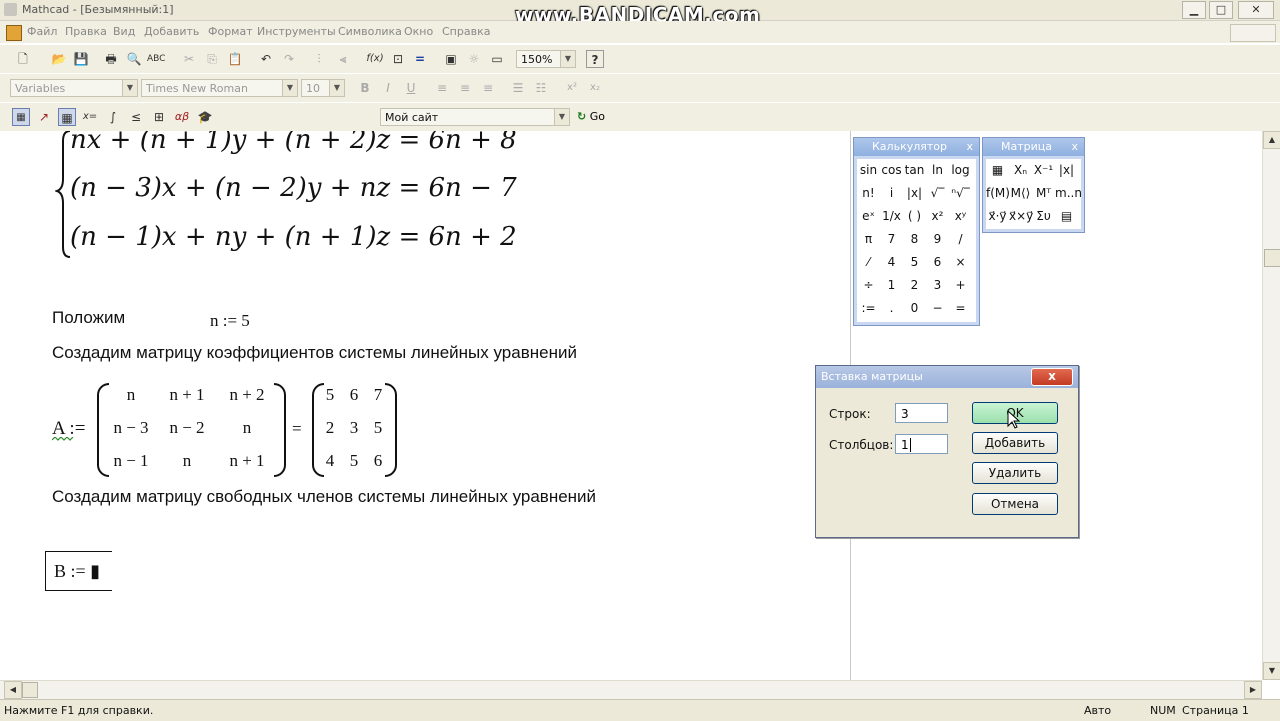  I want to click on b-region: B := ▮, so click(78, 571).